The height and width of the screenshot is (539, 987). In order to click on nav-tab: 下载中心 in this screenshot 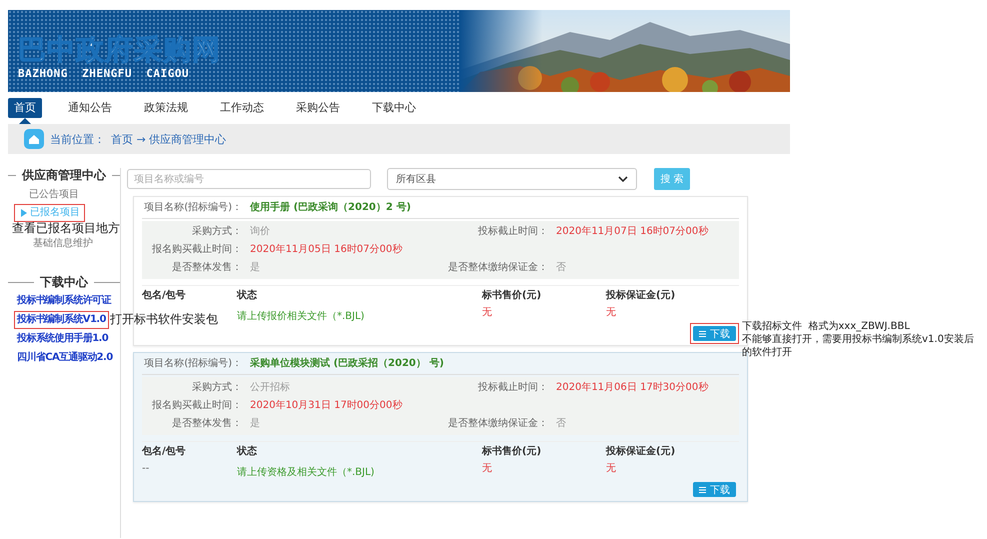, I will do `click(394, 108)`.